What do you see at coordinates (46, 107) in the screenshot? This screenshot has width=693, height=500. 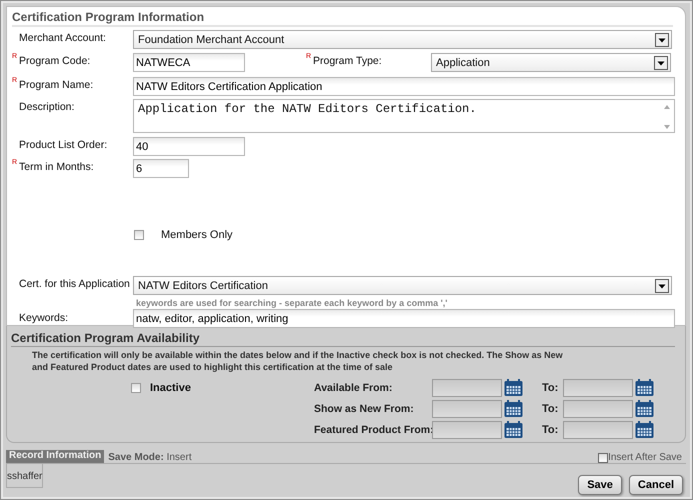 I see `field-label: Description:` at bounding box center [46, 107].